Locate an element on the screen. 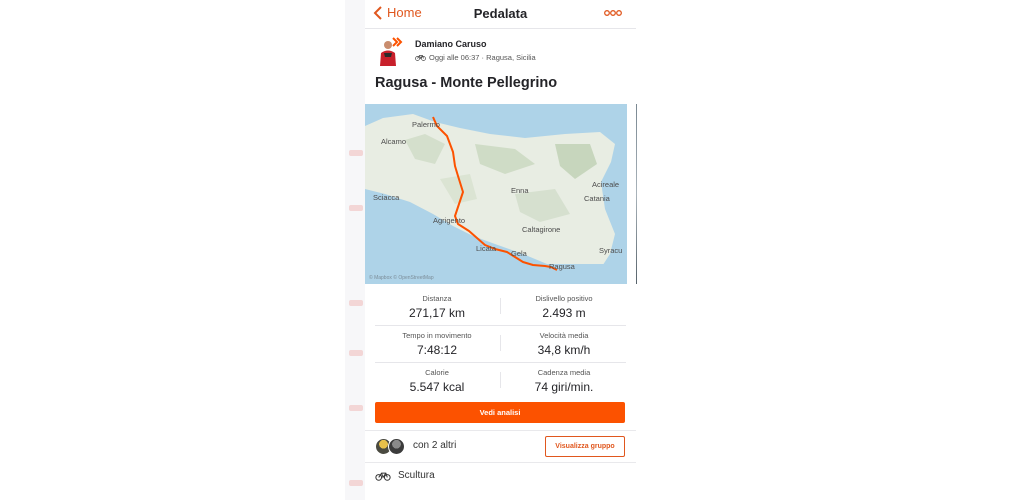  background-app-strip is located at coordinates (355, 250).